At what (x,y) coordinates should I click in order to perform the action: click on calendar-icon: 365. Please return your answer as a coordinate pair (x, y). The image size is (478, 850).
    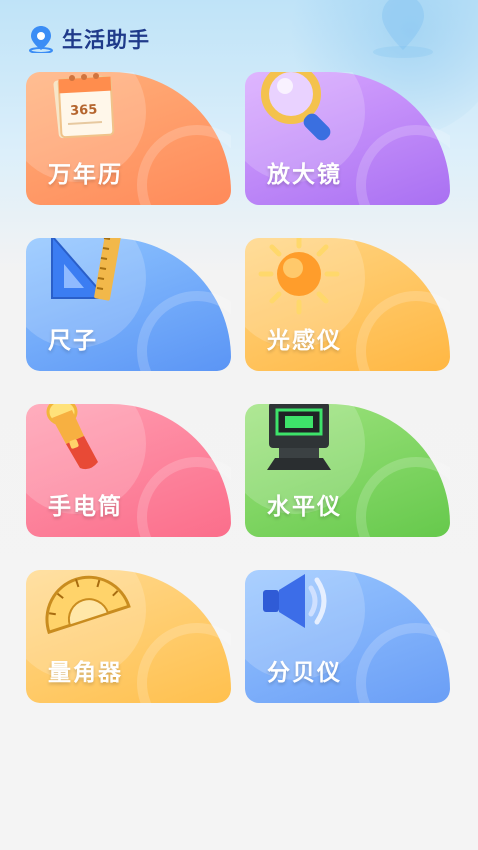
    Looking at the image, I should click on (84, 106).